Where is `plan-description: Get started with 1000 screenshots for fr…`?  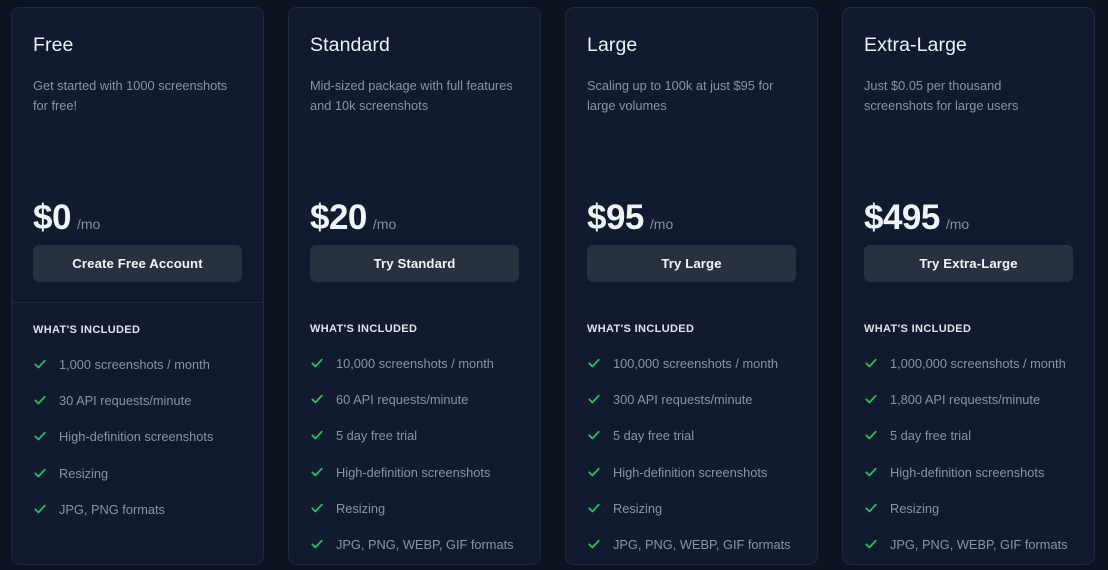 plan-description: Get started with 1000 screenshots for fr… is located at coordinates (130, 95).